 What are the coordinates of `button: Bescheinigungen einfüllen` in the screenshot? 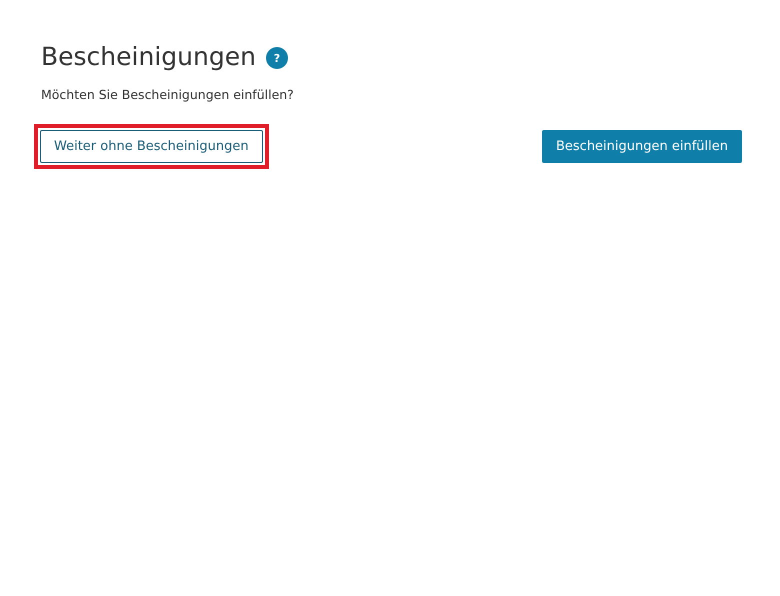 It's located at (642, 146).